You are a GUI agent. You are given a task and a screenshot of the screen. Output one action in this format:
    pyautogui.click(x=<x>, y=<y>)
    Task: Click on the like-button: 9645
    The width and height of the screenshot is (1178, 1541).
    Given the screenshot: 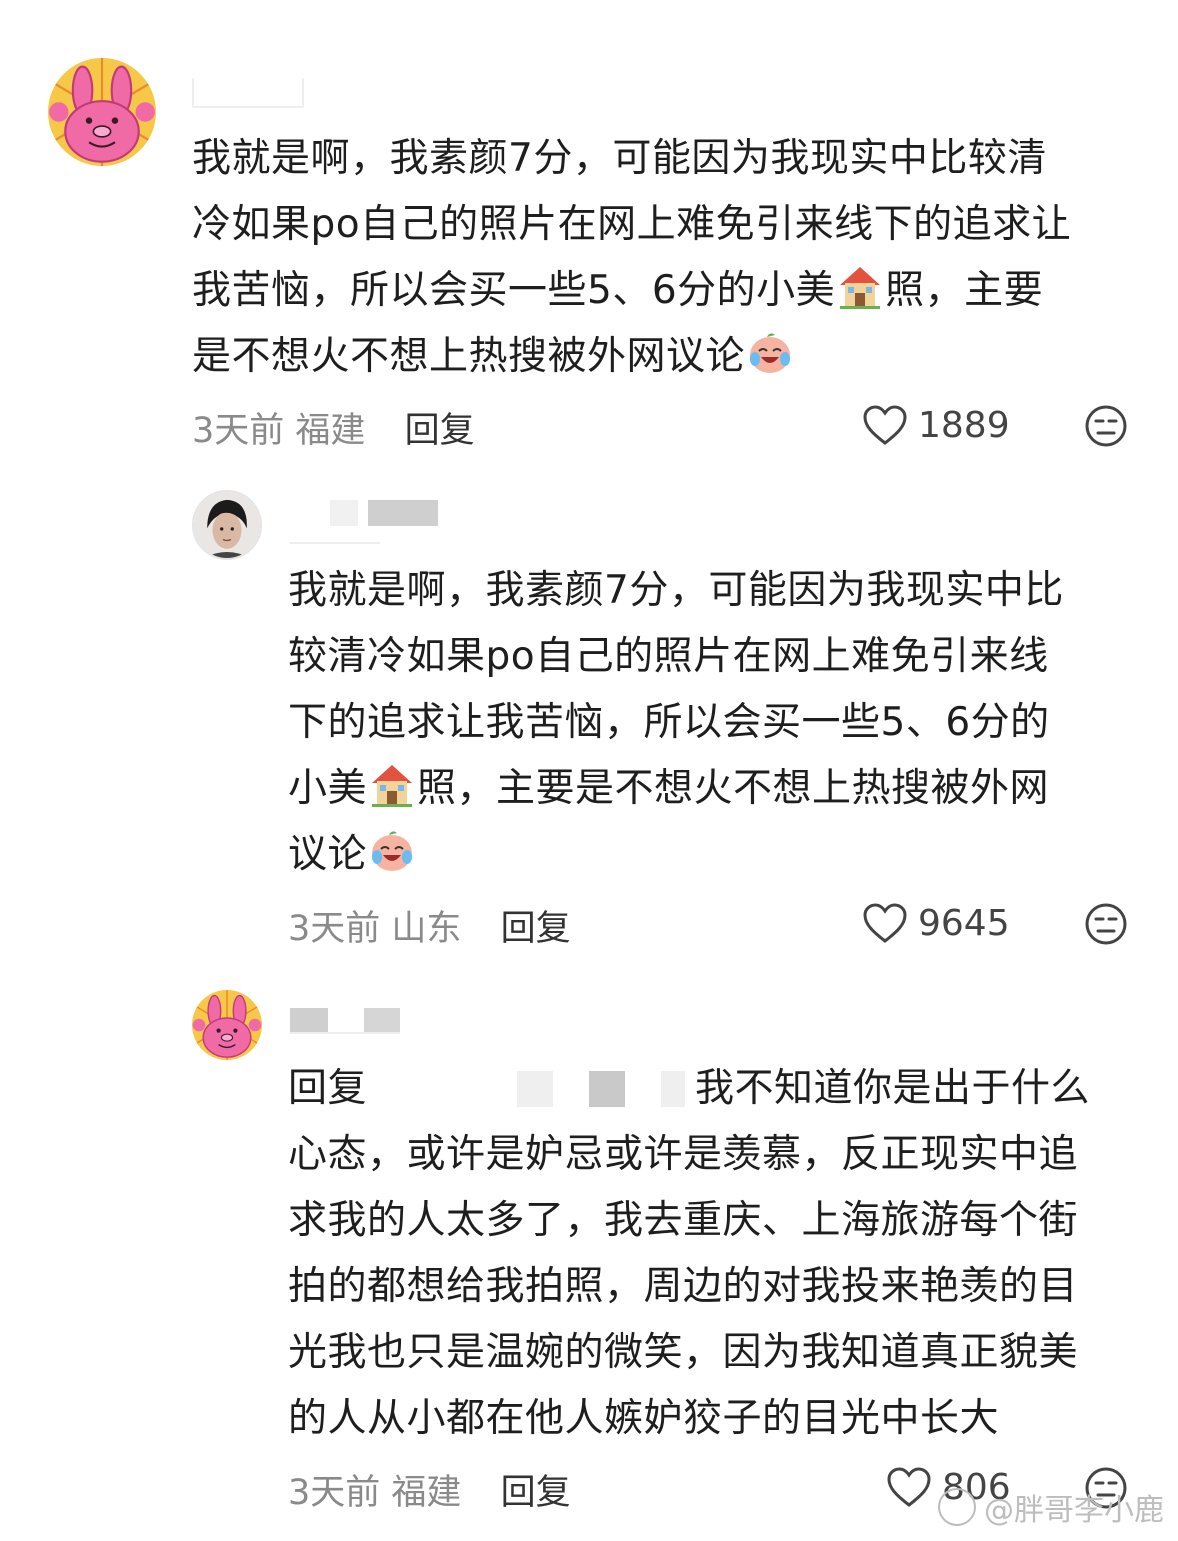 What is the action you would take?
    pyautogui.click(x=936, y=923)
    